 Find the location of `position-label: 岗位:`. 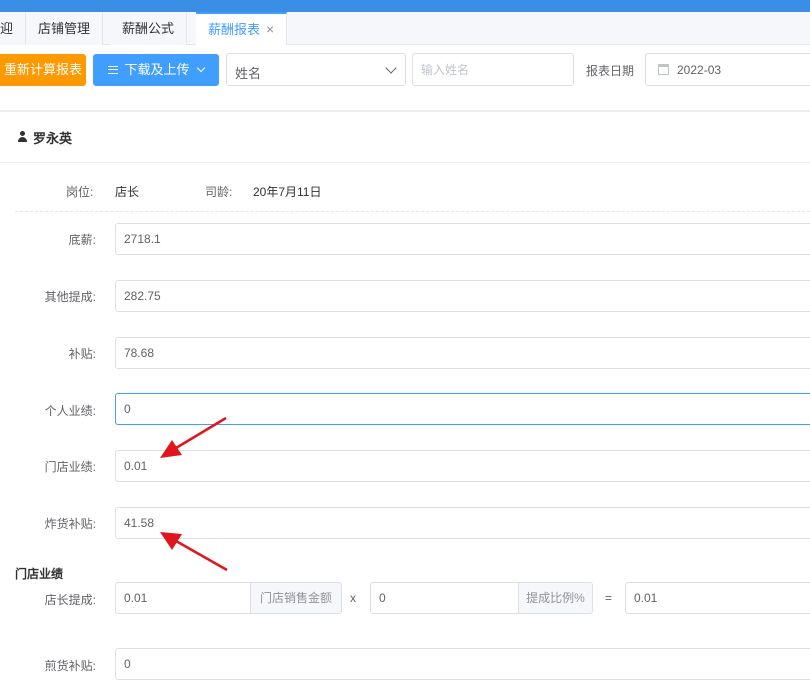

position-label: 岗位: is located at coordinates (80, 192).